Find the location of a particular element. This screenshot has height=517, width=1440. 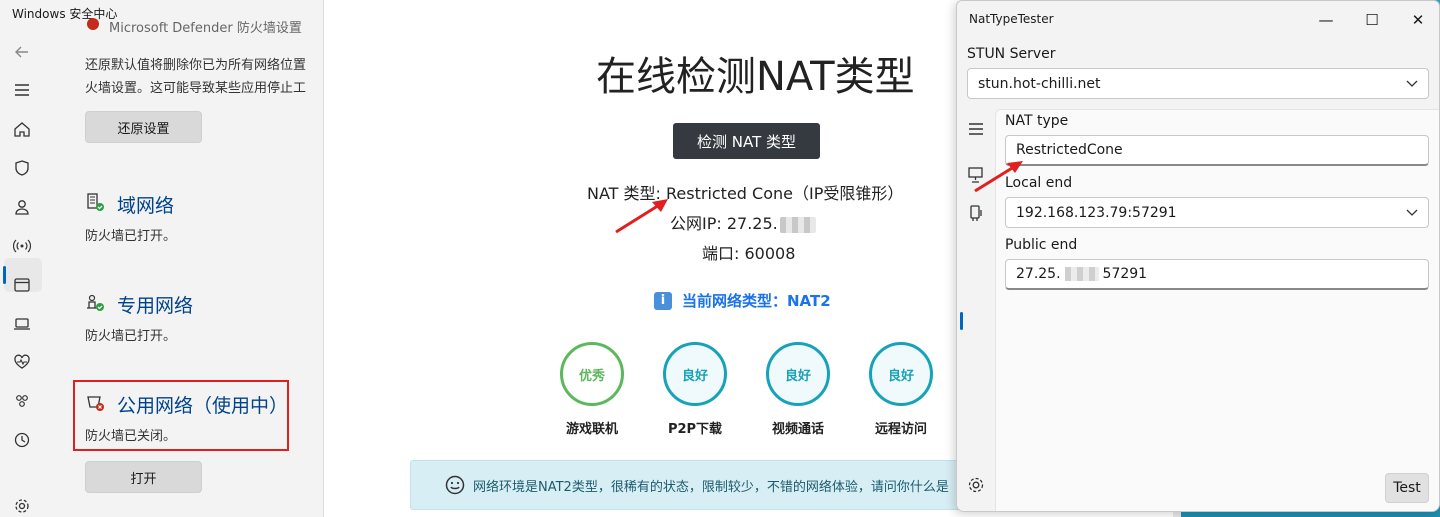

local-end-combobox: 192.168.123.79:57291 is located at coordinates (1217, 212).